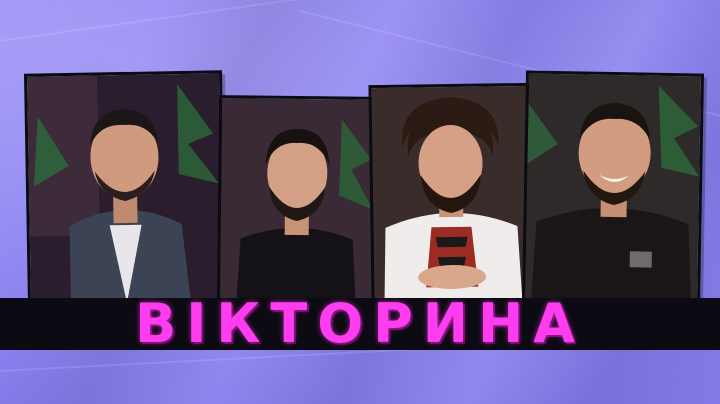  What do you see at coordinates (360, 323) in the screenshot?
I see `quiz-title: ВІКТОРИНА` at bounding box center [360, 323].